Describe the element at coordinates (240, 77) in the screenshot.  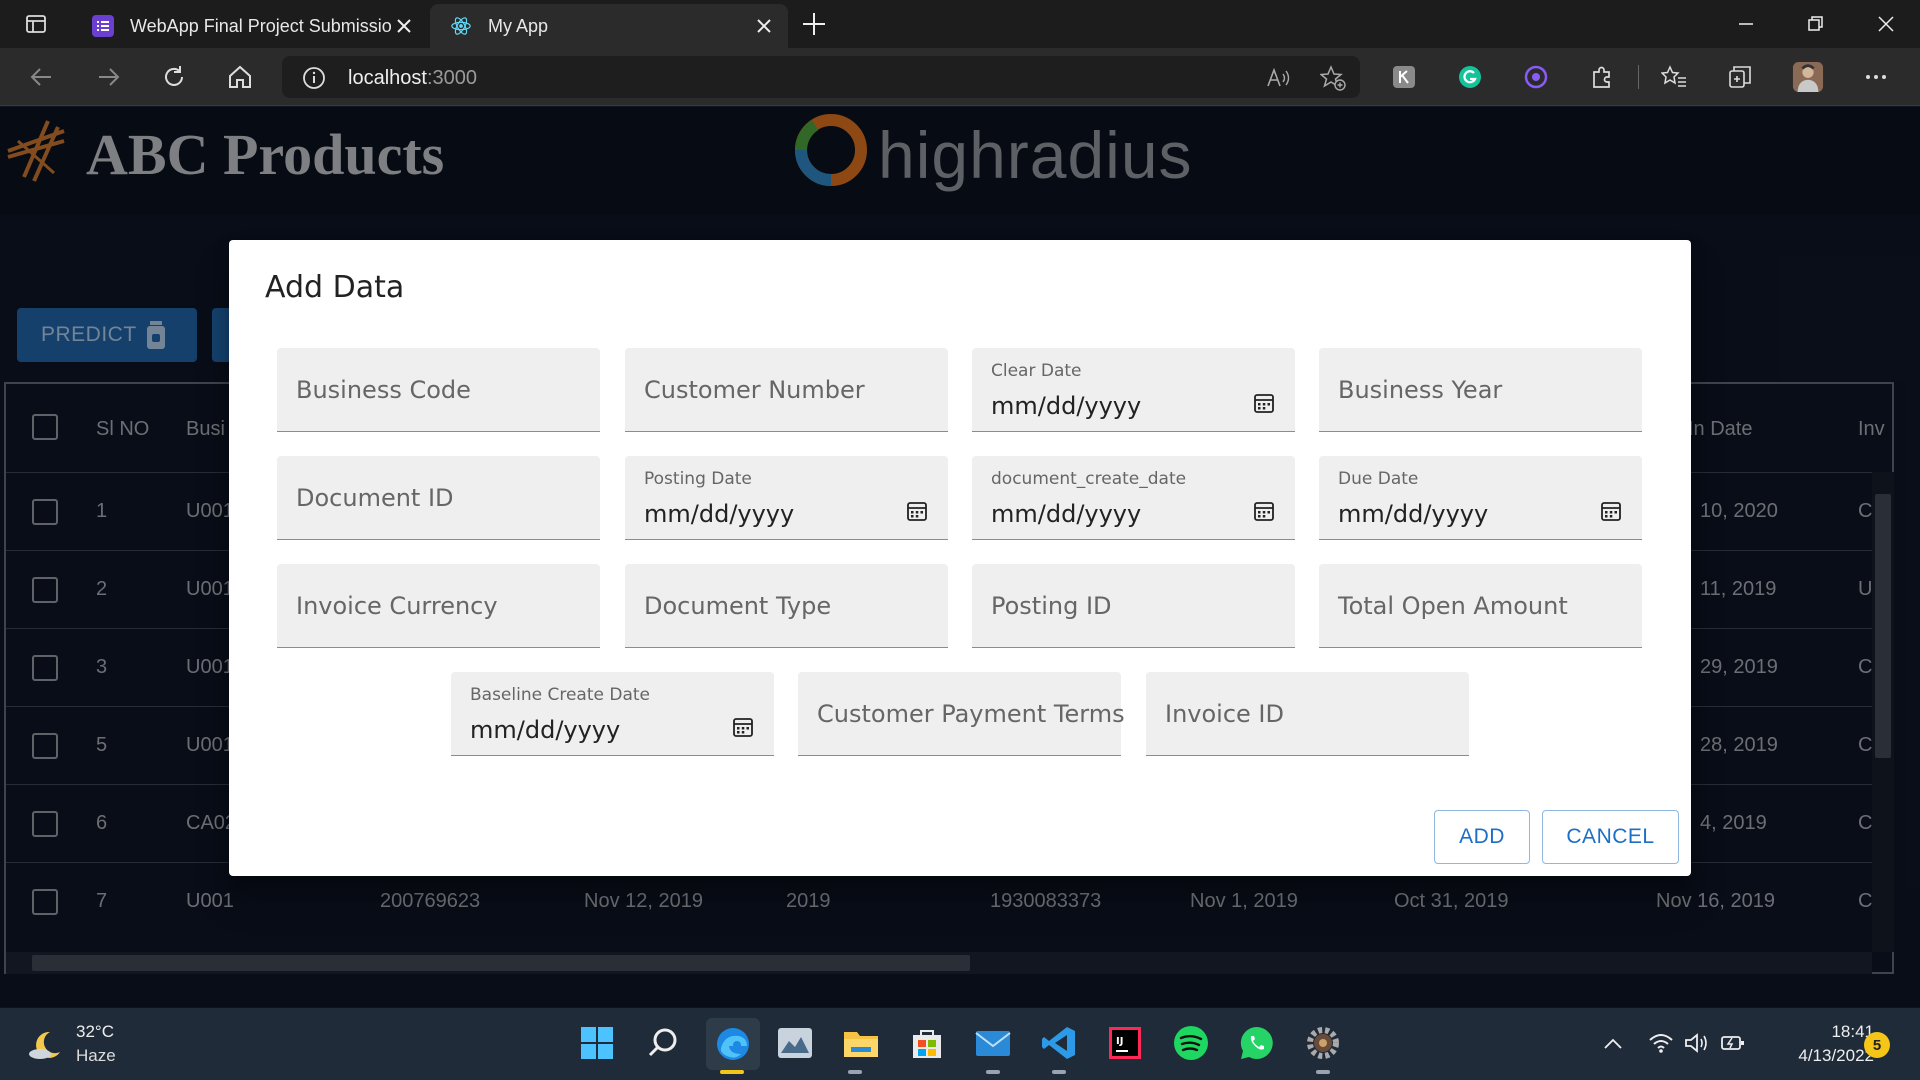
I see `home-button` at that location.